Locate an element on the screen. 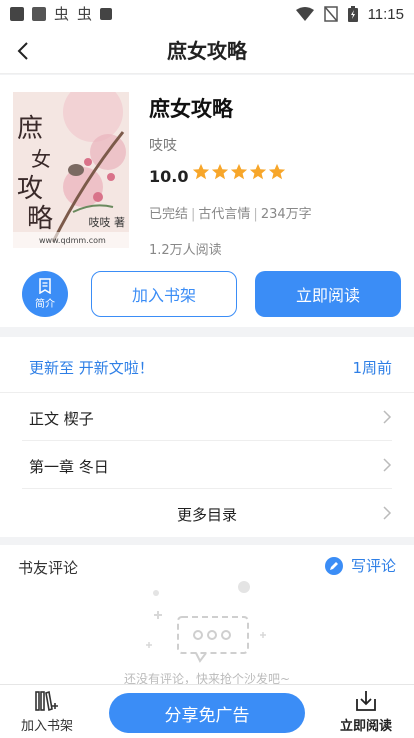  bottom-read-now-label: 立即阅读 is located at coordinates (365, 726).